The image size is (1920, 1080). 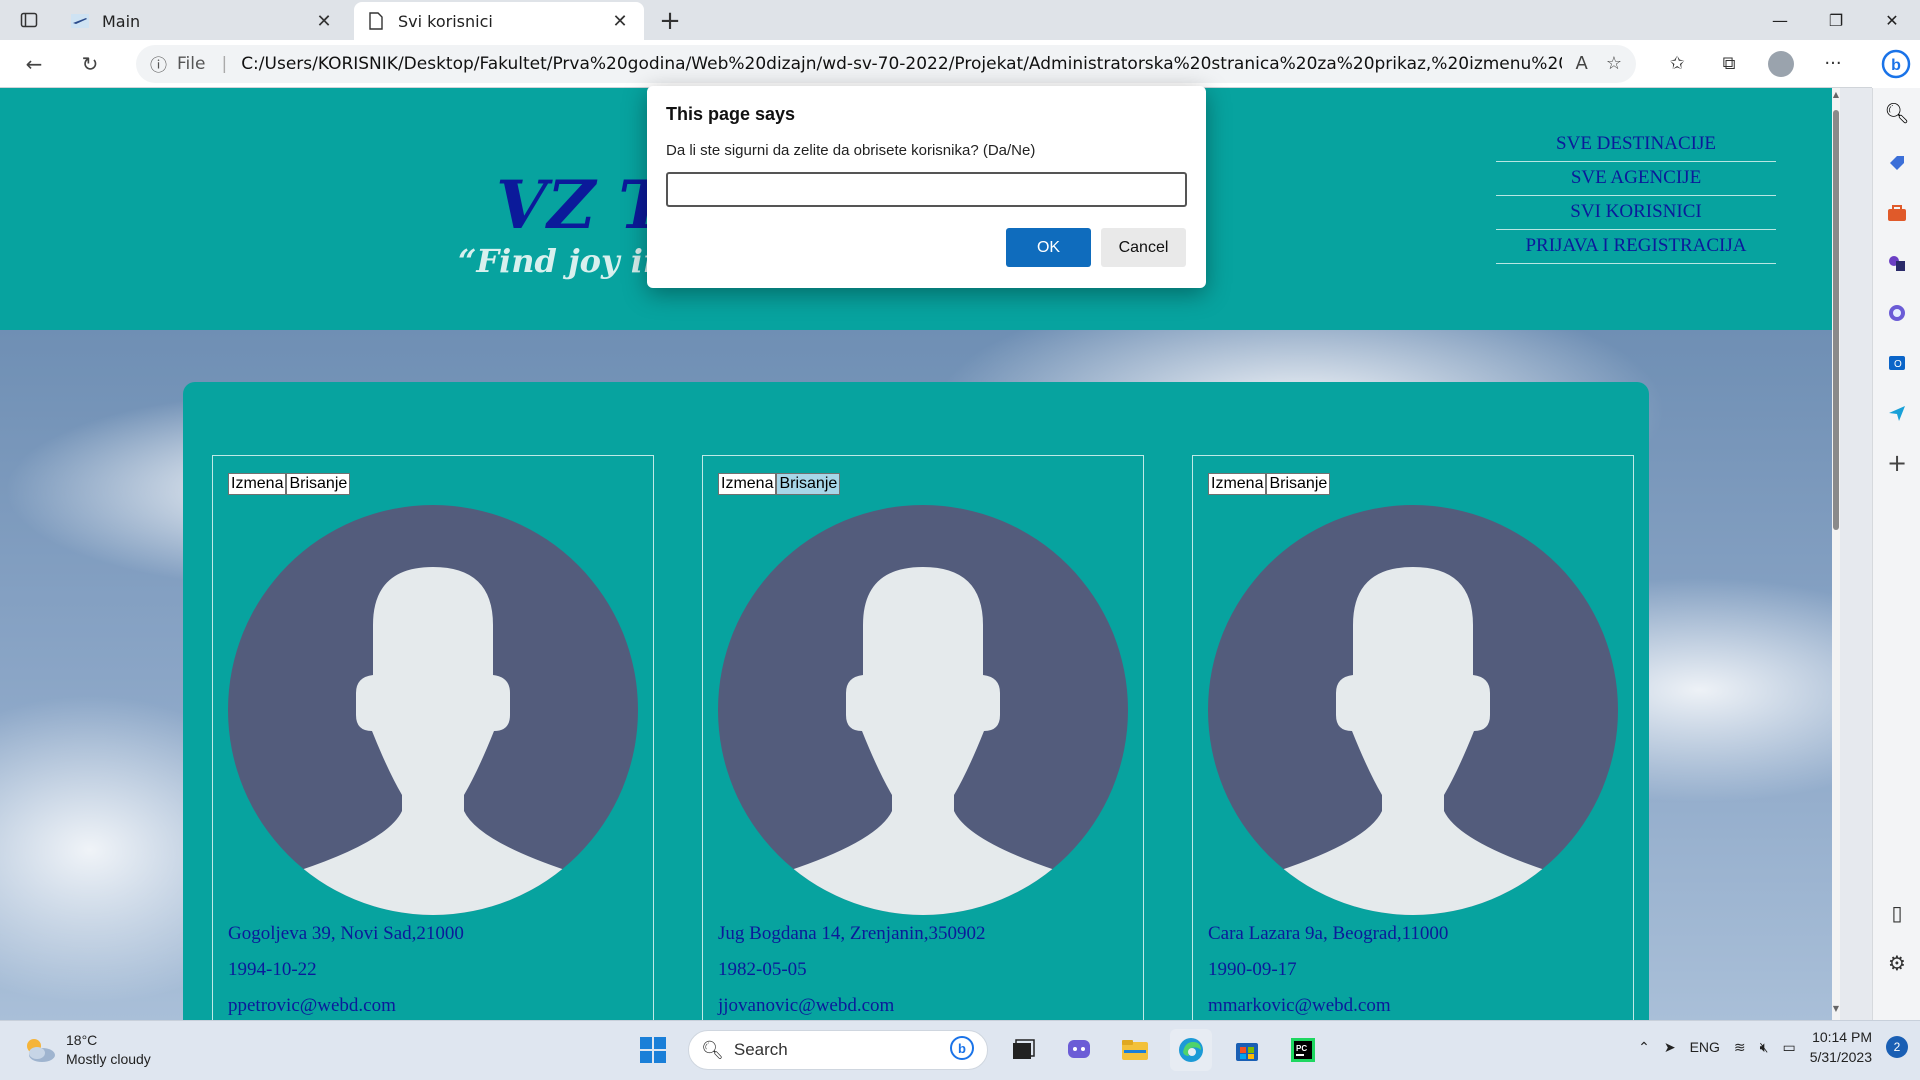 What do you see at coordinates (1836, 554) in the screenshot?
I see `page-scrollbar: ▲ ▼` at bounding box center [1836, 554].